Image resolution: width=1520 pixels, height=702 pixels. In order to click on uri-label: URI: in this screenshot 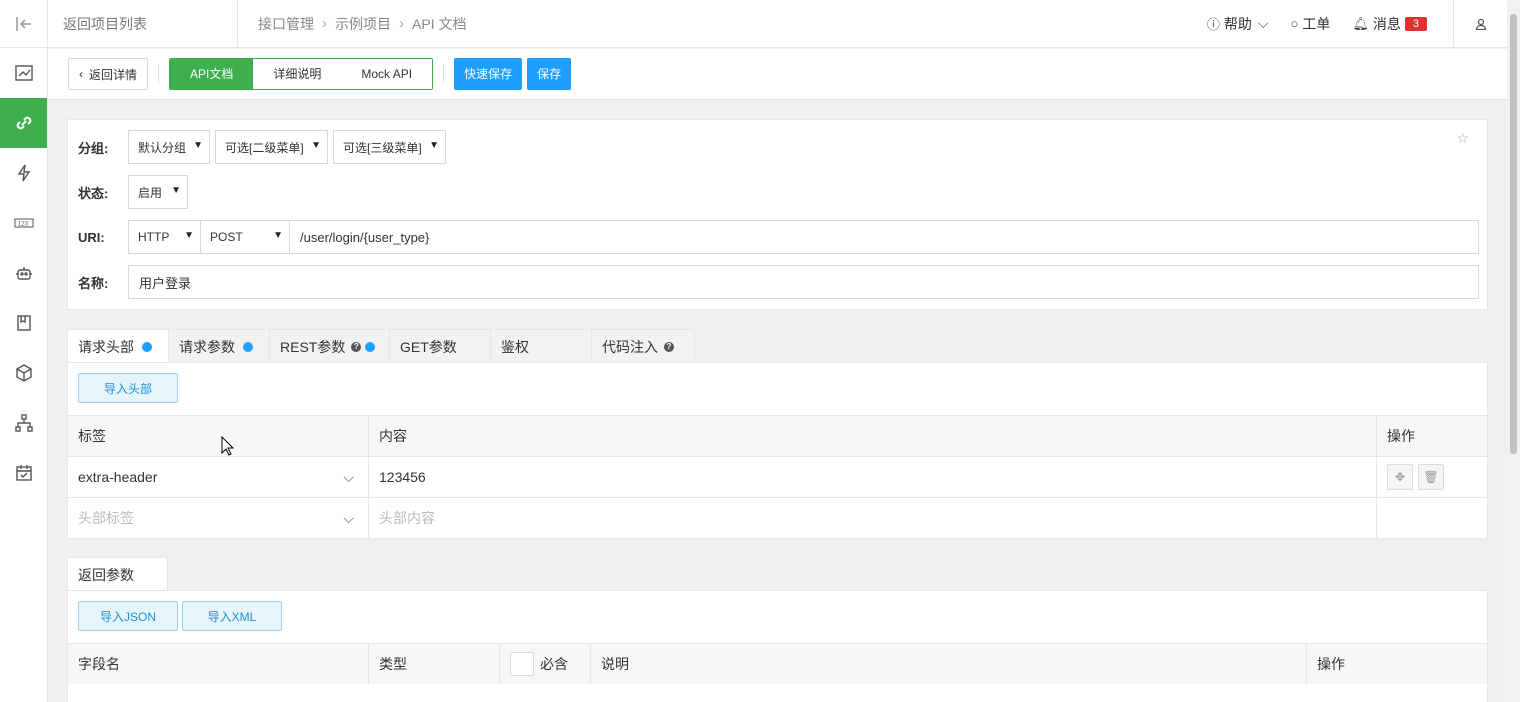, I will do `click(91, 237)`.